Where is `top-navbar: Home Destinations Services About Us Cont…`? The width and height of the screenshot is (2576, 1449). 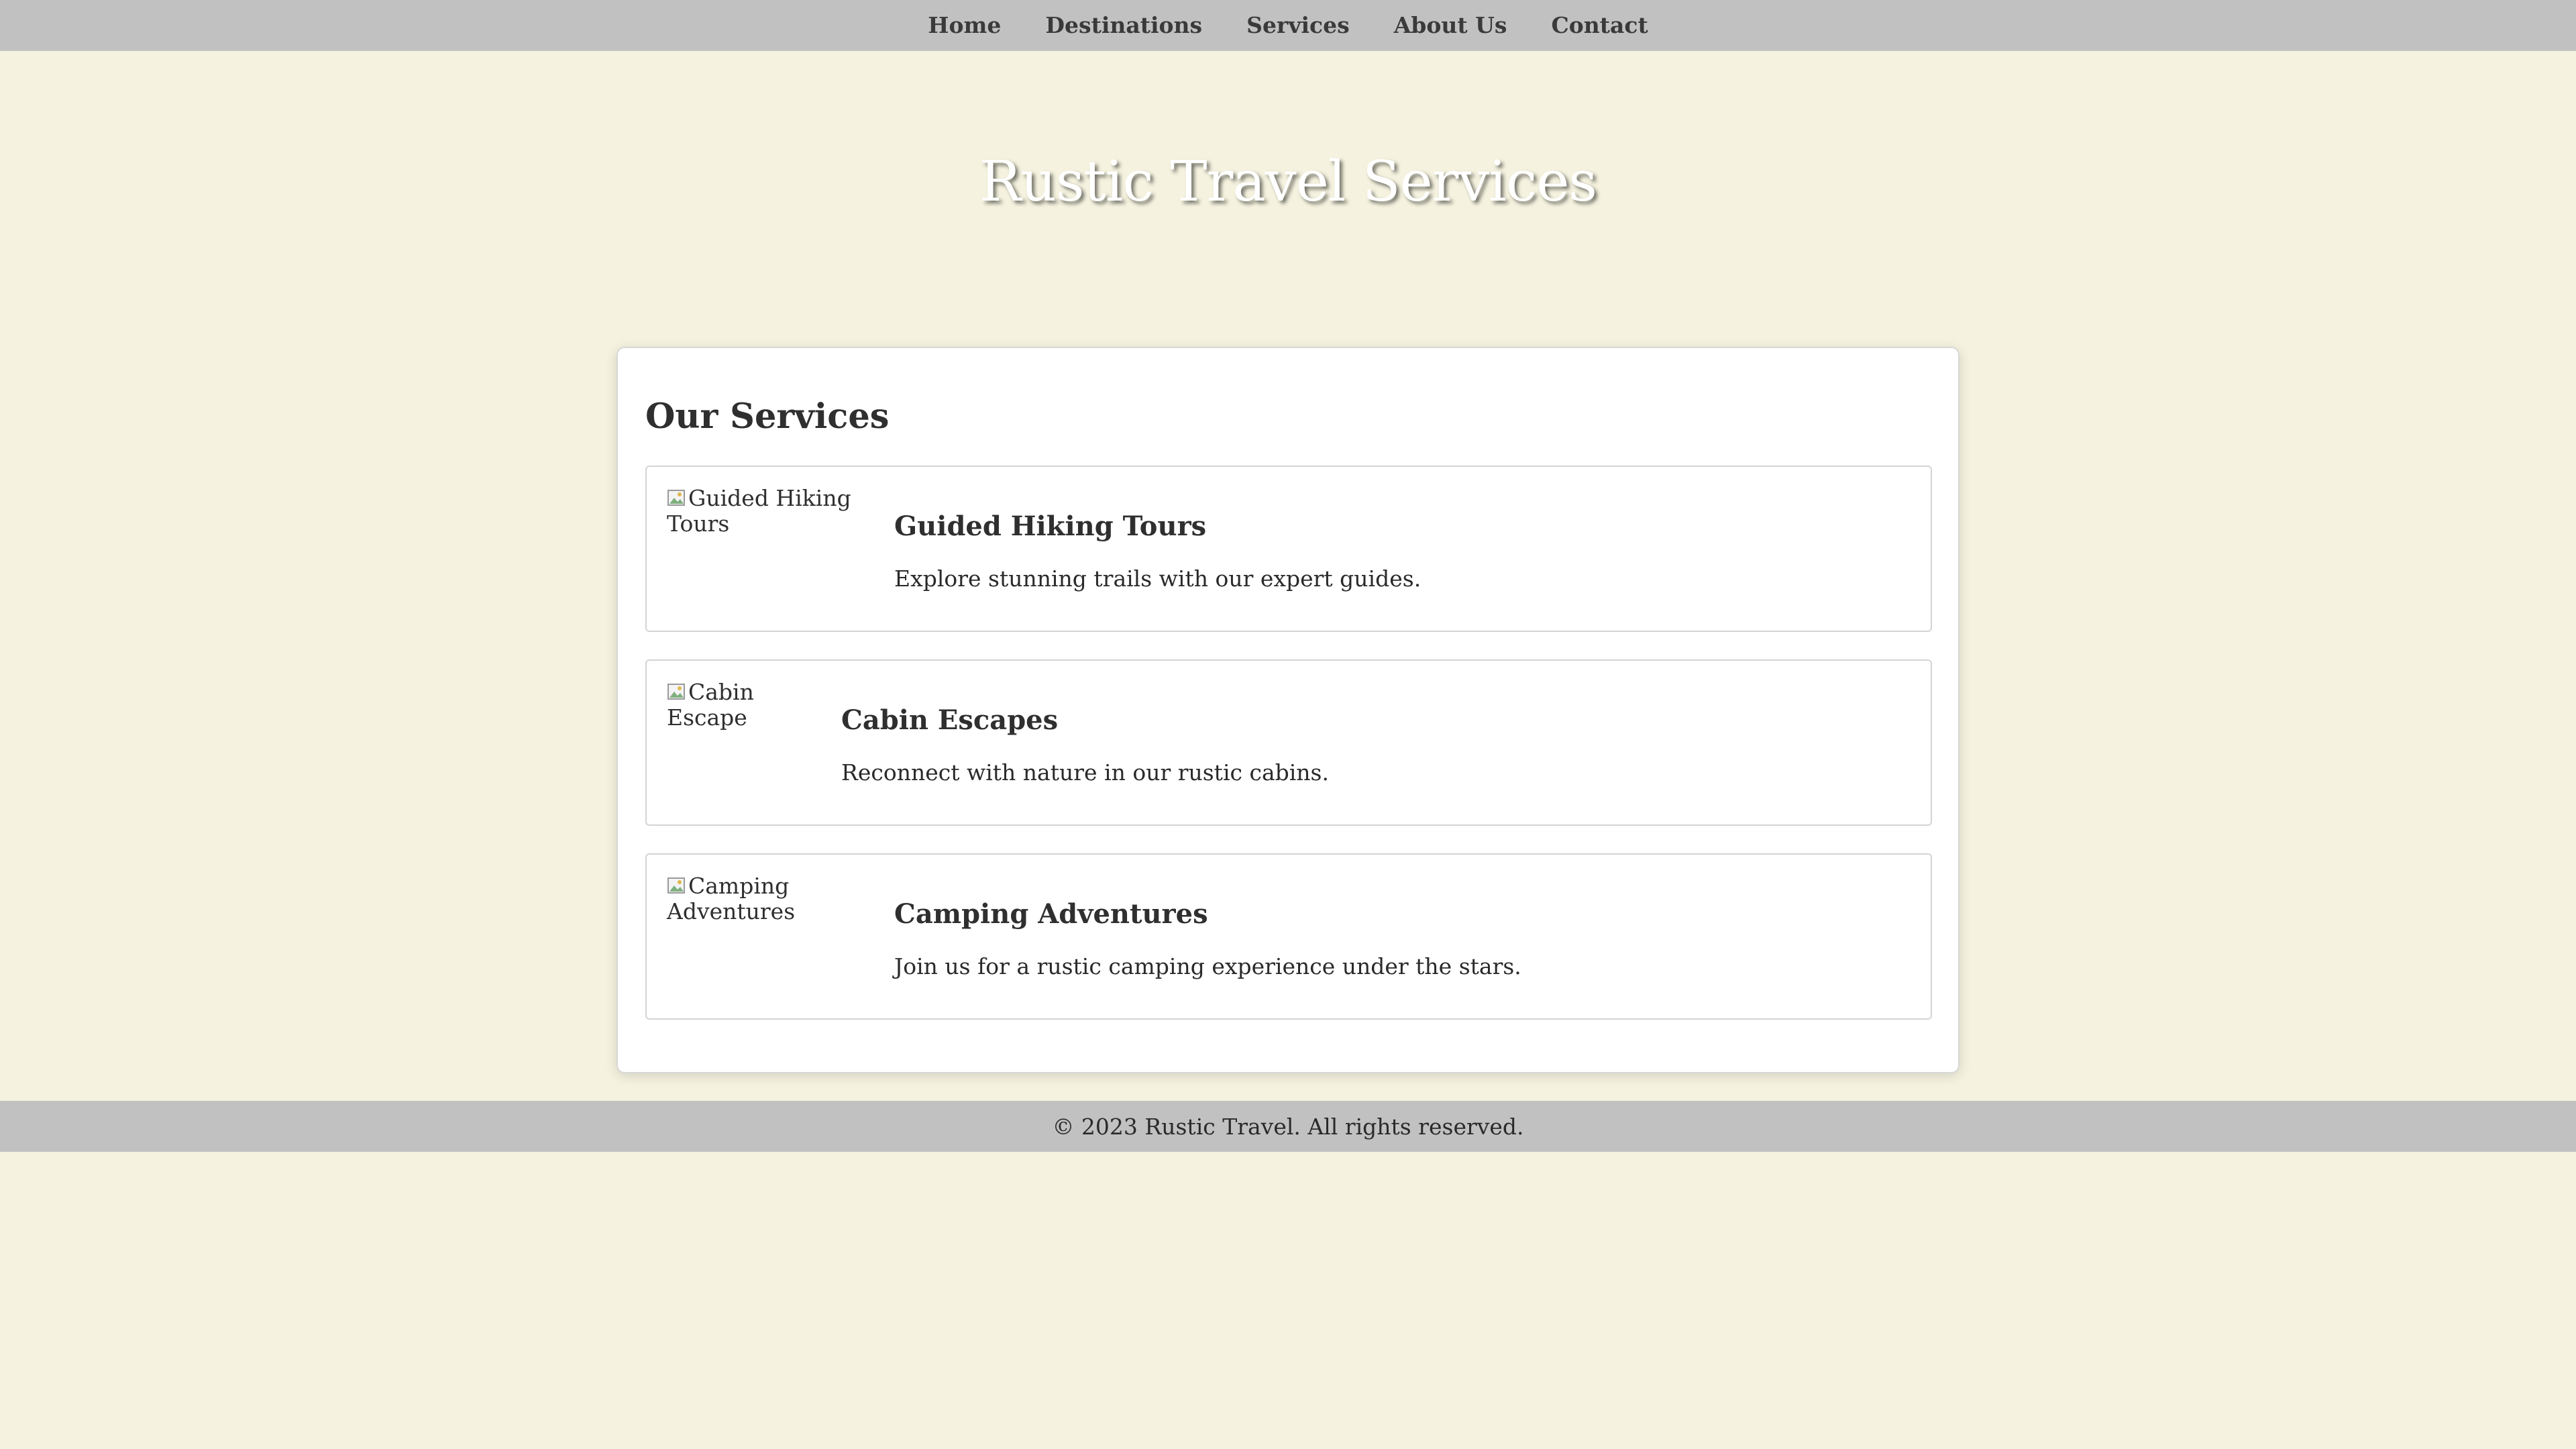 top-navbar: Home Destinations Services About Us Cont… is located at coordinates (1288, 25).